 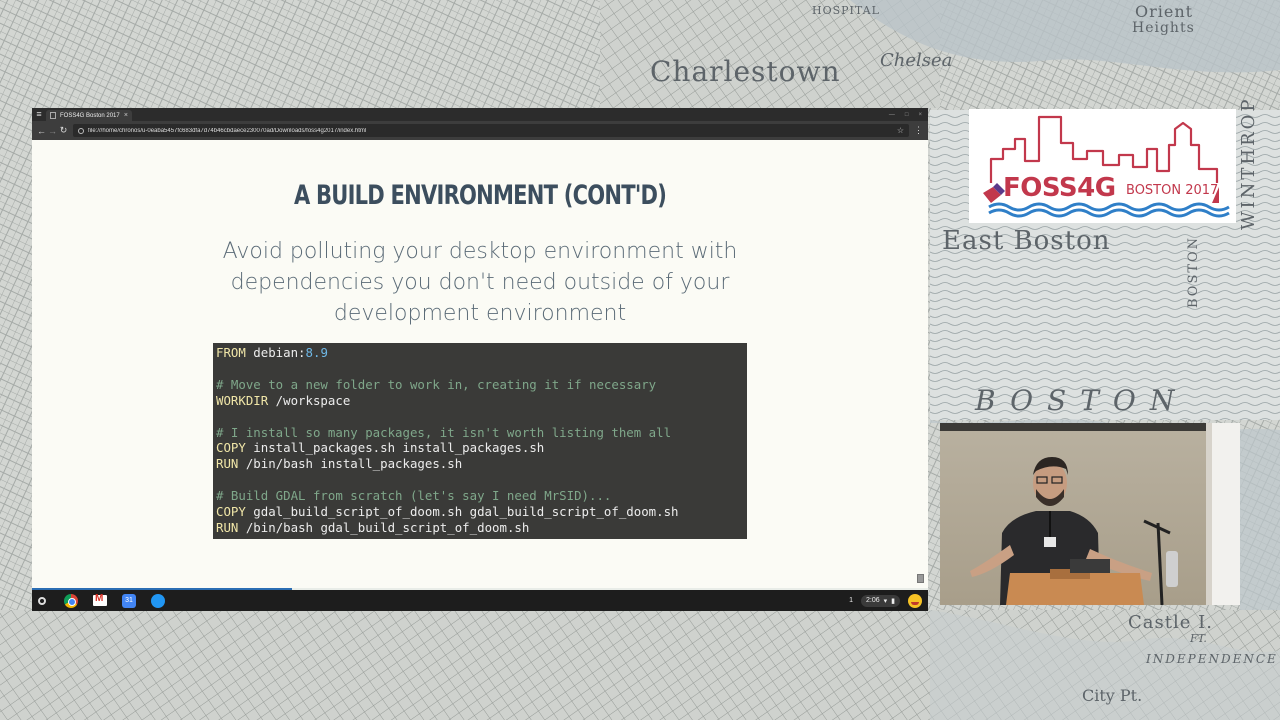 What do you see at coordinates (1170, 622) in the screenshot?
I see `map-label-castle-island: Castle I.` at bounding box center [1170, 622].